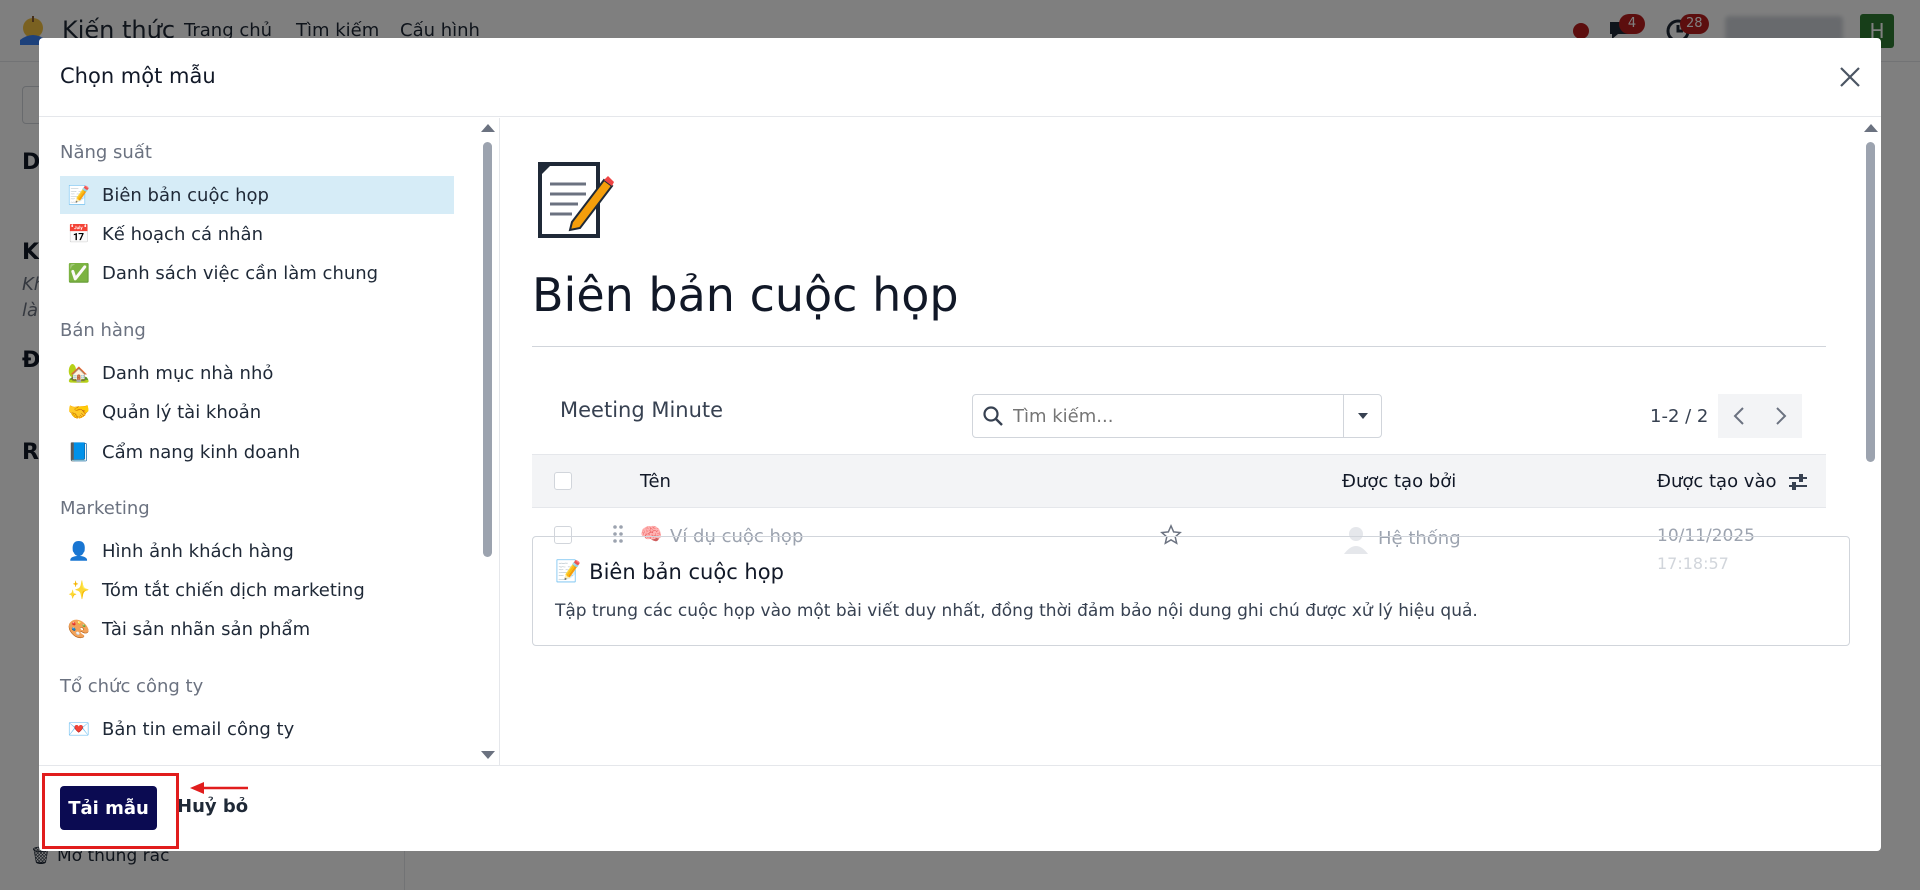 The image size is (1920, 890). Describe the element at coordinates (233, 590) in the screenshot. I see `template-label: Tóm tắt chiến dịch marketing` at that location.